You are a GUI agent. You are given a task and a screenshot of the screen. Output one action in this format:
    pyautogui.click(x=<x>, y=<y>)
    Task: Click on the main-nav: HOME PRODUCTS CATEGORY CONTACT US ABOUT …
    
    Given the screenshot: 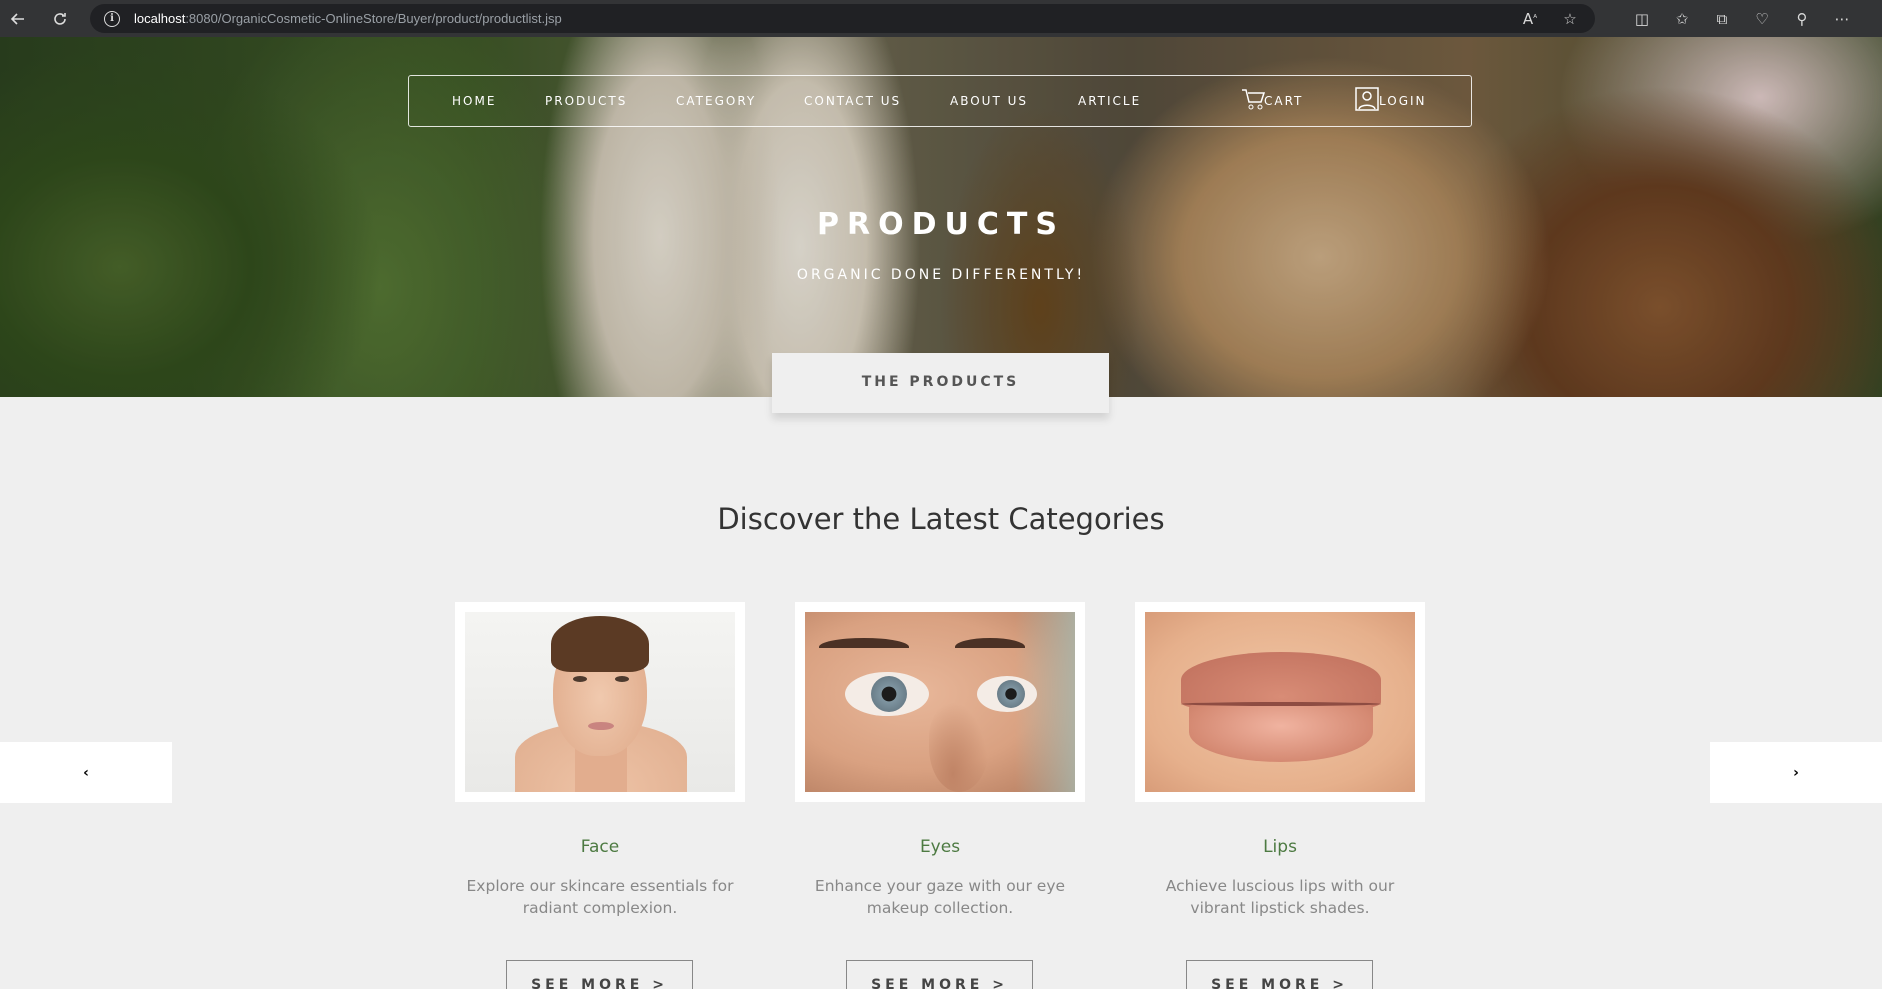 What is the action you would take?
    pyautogui.click(x=940, y=101)
    